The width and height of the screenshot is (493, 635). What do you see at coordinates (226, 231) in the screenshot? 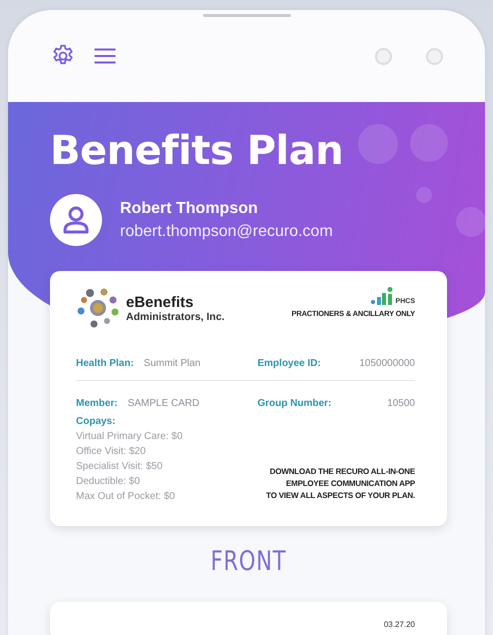
I see `user-email: robert.thompson@recuro.com` at bounding box center [226, 231].